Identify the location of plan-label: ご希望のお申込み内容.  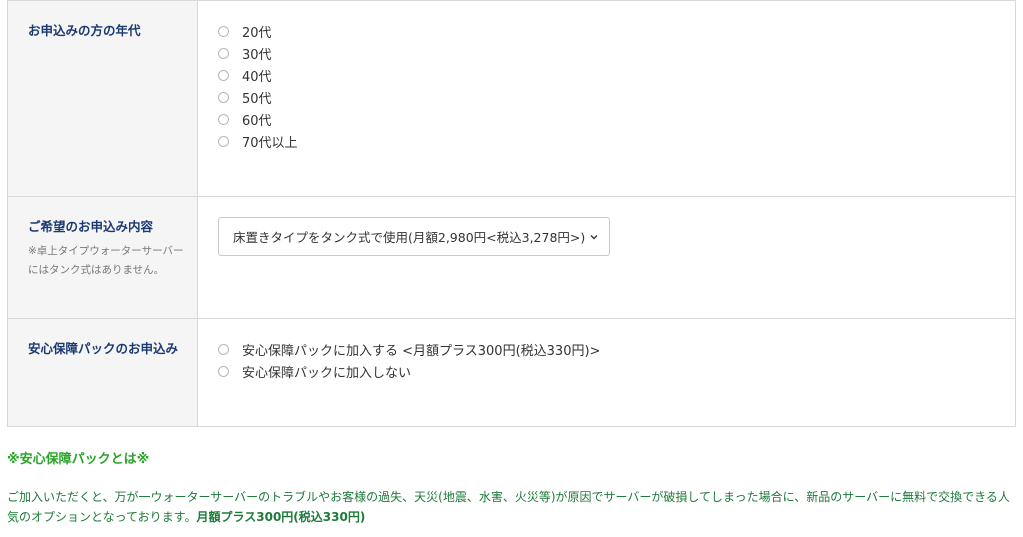
(91, 226).